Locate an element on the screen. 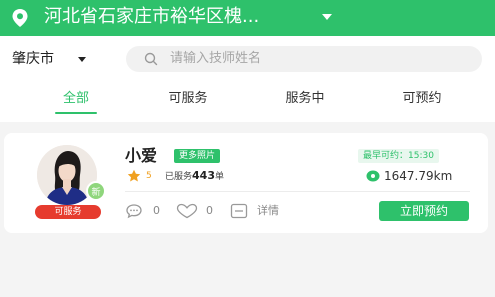 The image size is (495, 297). rating-value: 5 is located at coordinates (149, 176).